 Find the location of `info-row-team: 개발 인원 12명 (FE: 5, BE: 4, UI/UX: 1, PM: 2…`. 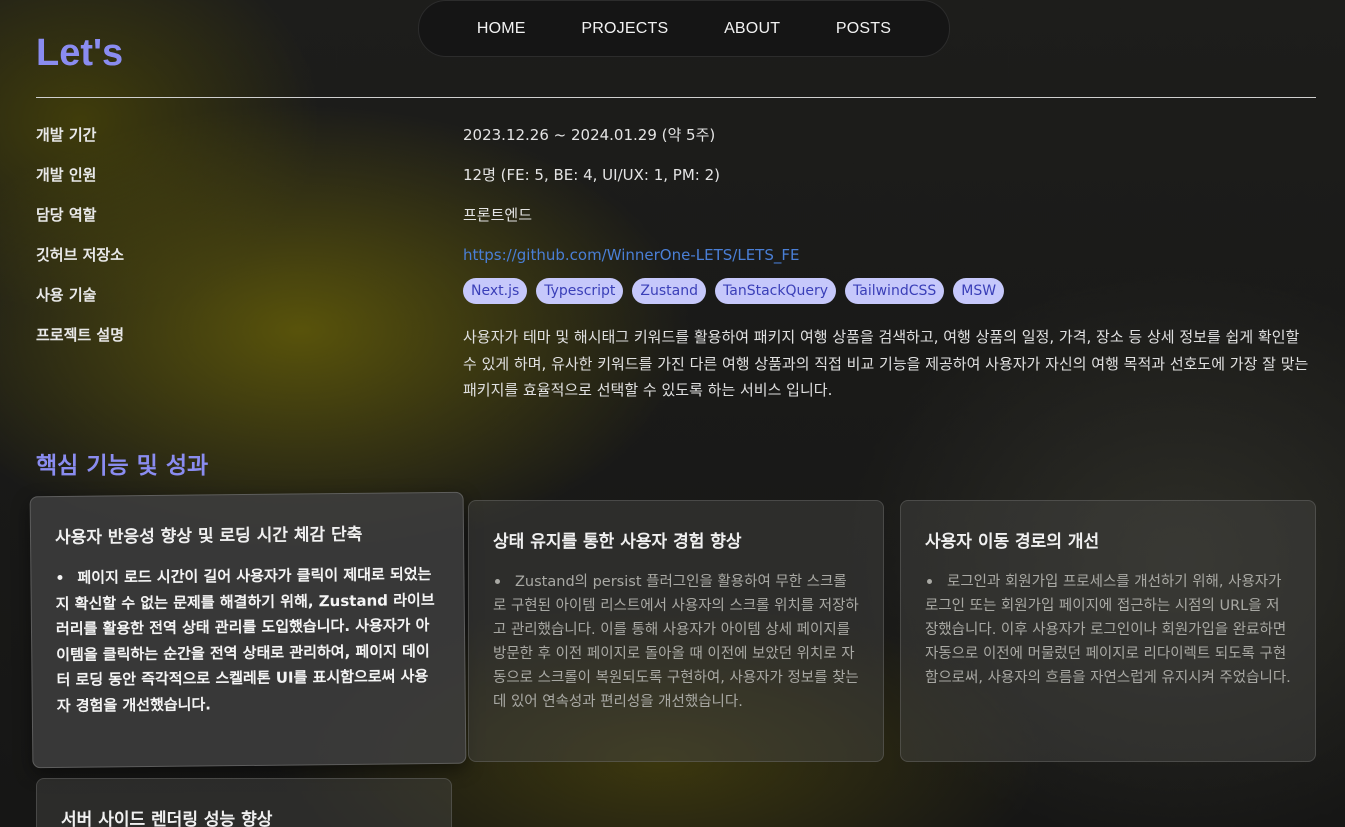

info-row-team: 개발 인원 12명 (FE: 5, BE: 4, UI/UX: 1, PM: 2… is located at coordinates (676, 184).